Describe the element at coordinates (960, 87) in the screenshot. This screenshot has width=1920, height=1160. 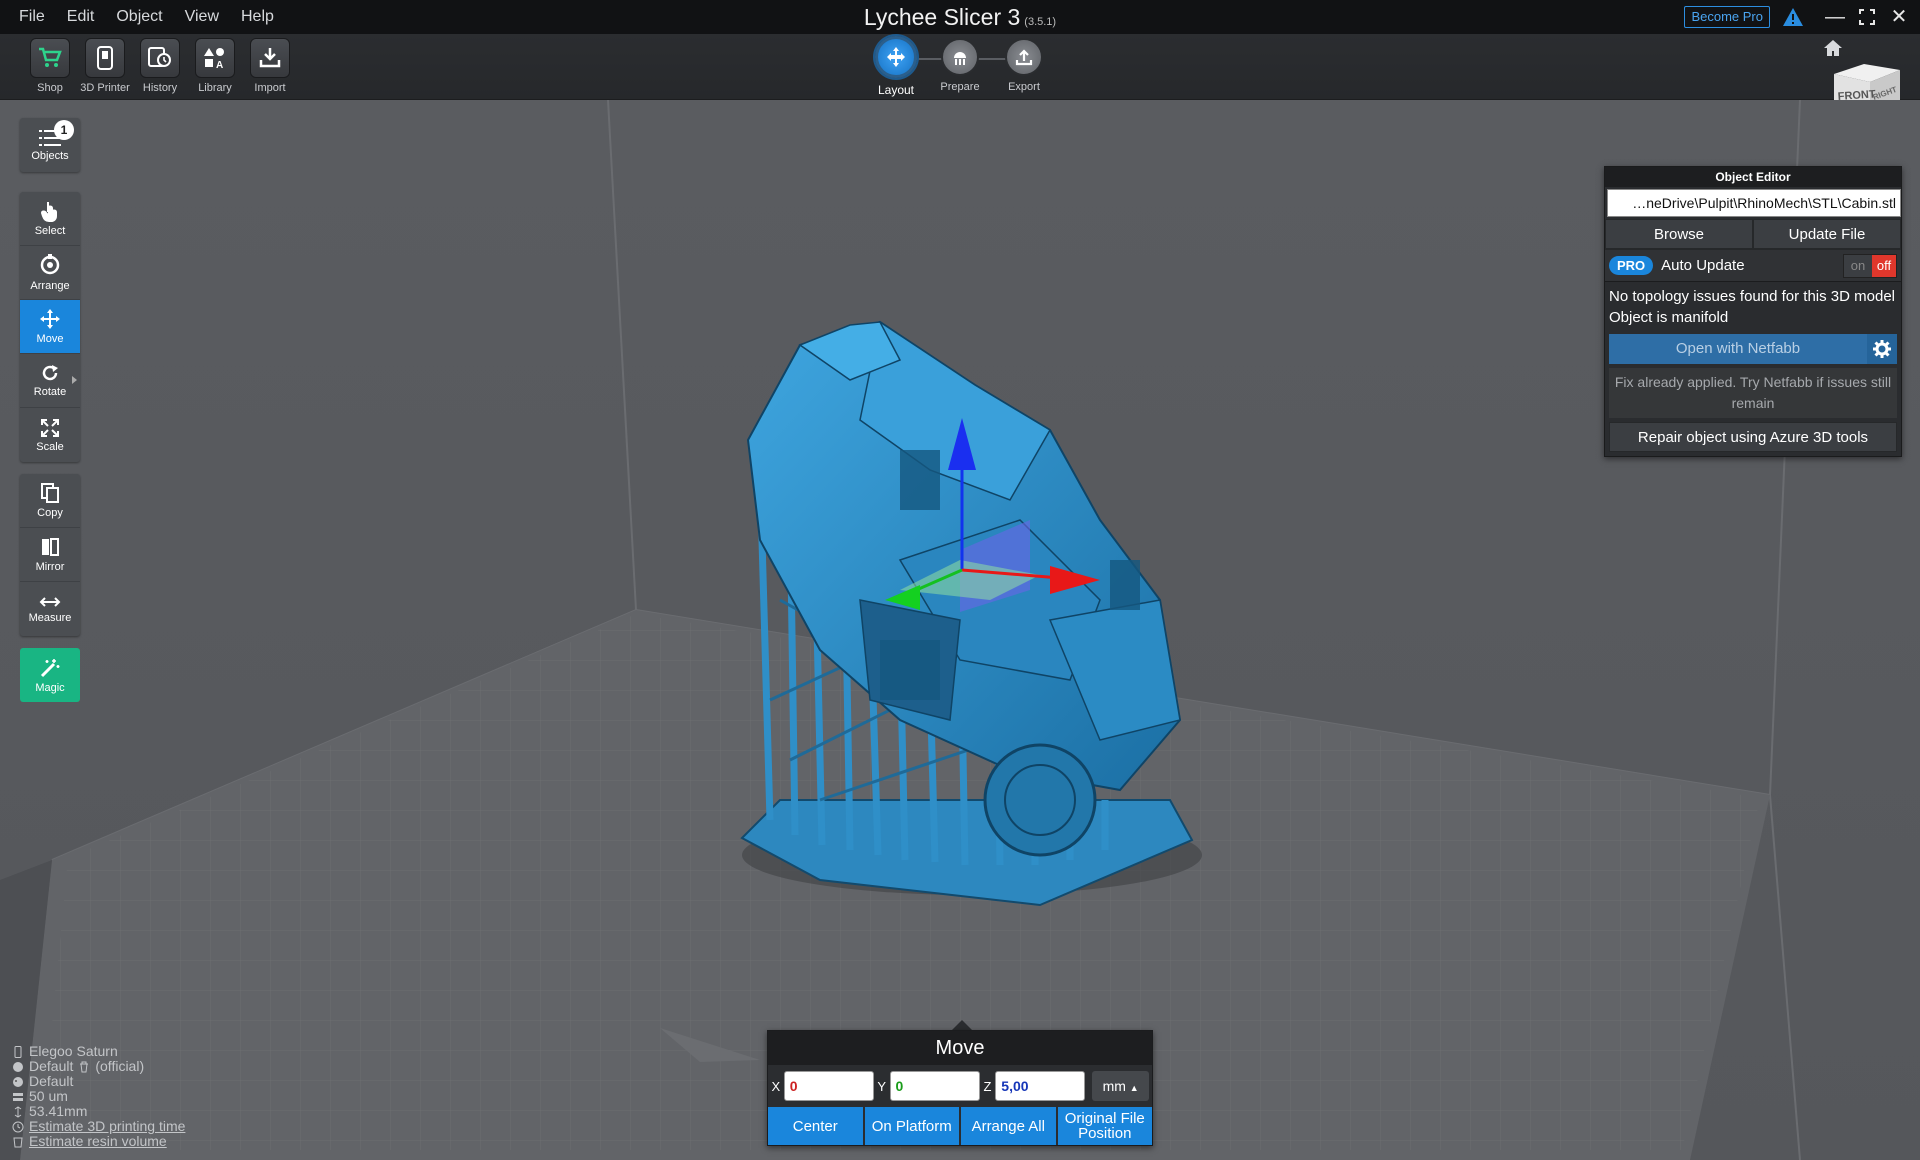
I see `prepare-step-label: Prepare` at that location.